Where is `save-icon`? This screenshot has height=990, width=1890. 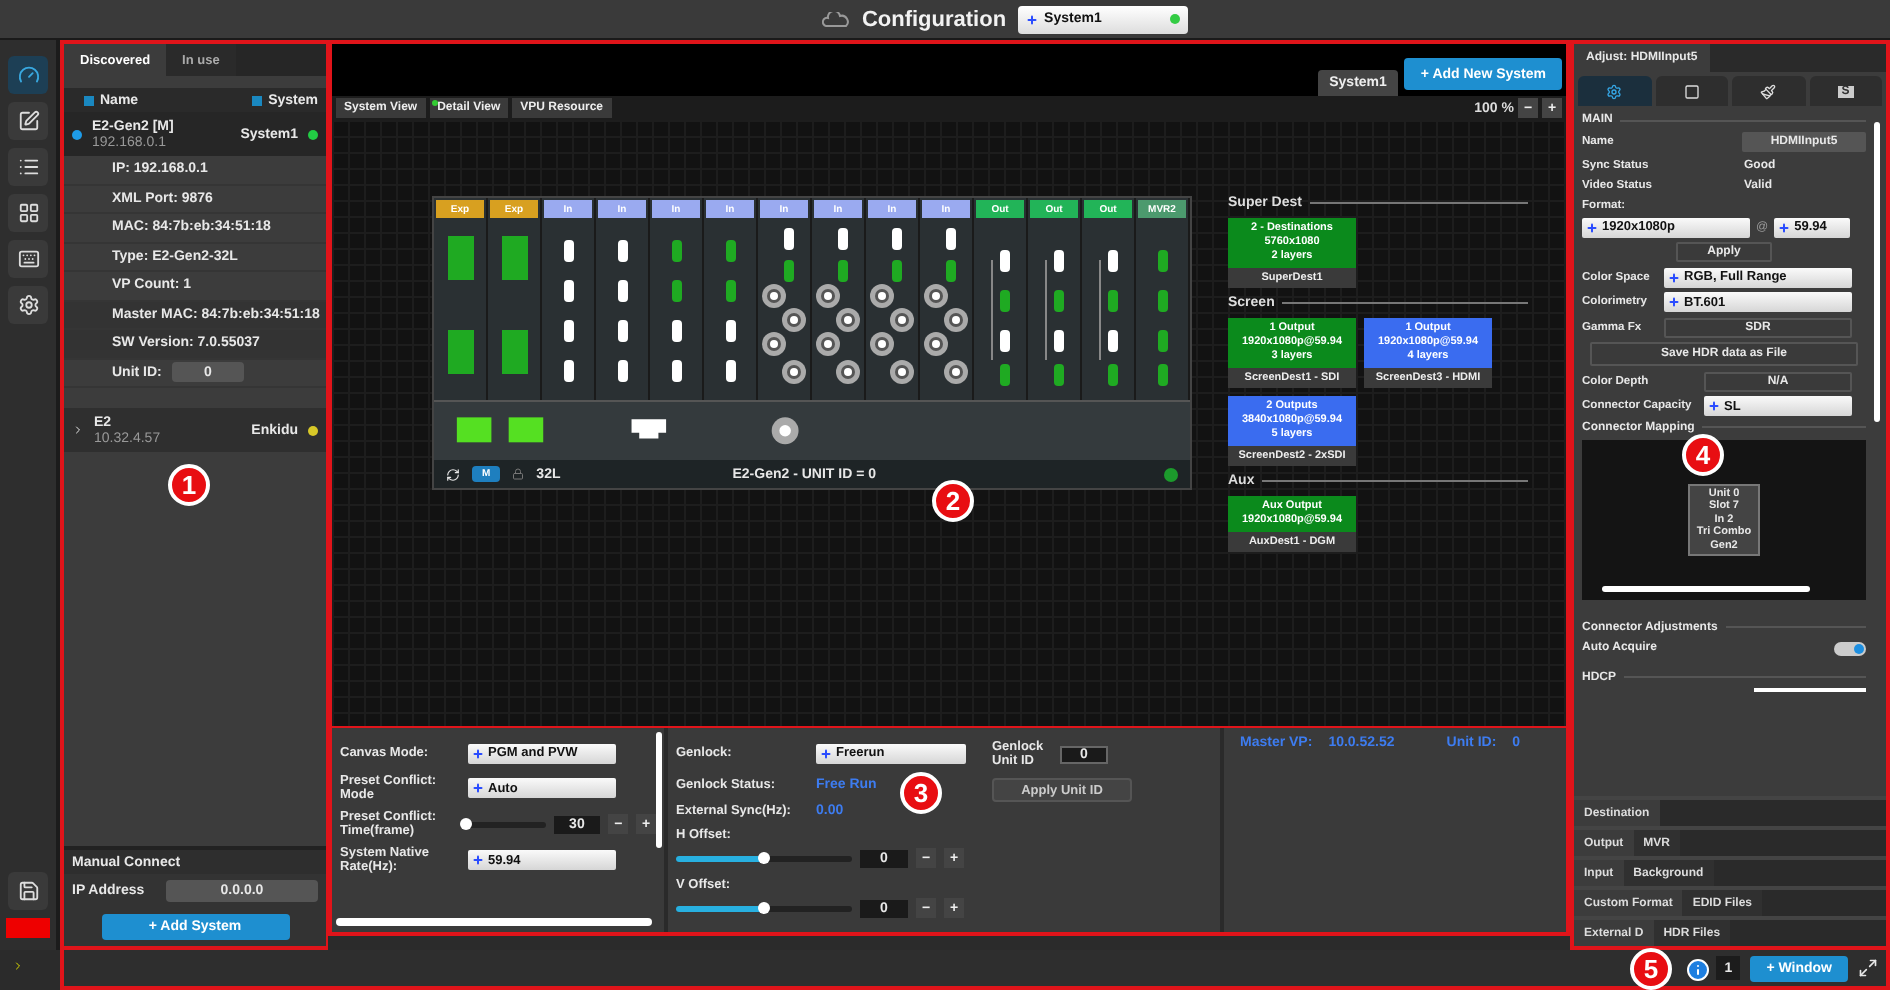 save-icon is located at coordinates (28, 891).